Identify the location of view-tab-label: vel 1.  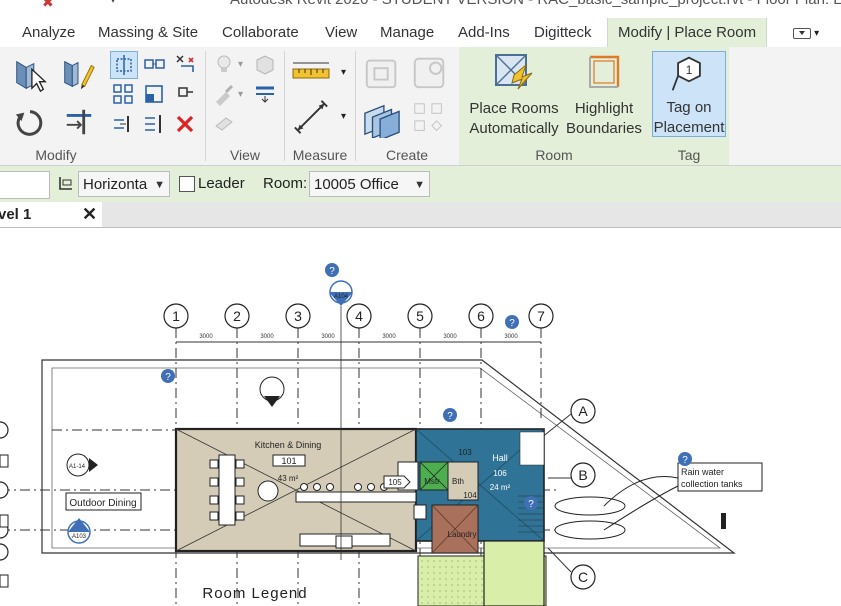
(16, 214).